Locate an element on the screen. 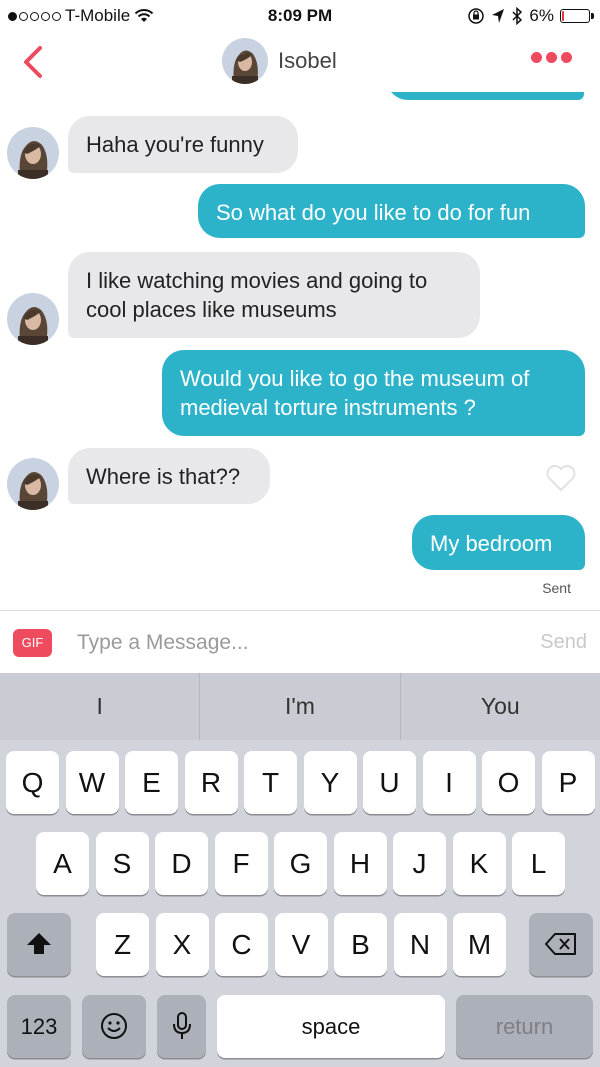 The width and height of the screenshot is (600, 1067). key-w: W is located at coordinates (92, 782).